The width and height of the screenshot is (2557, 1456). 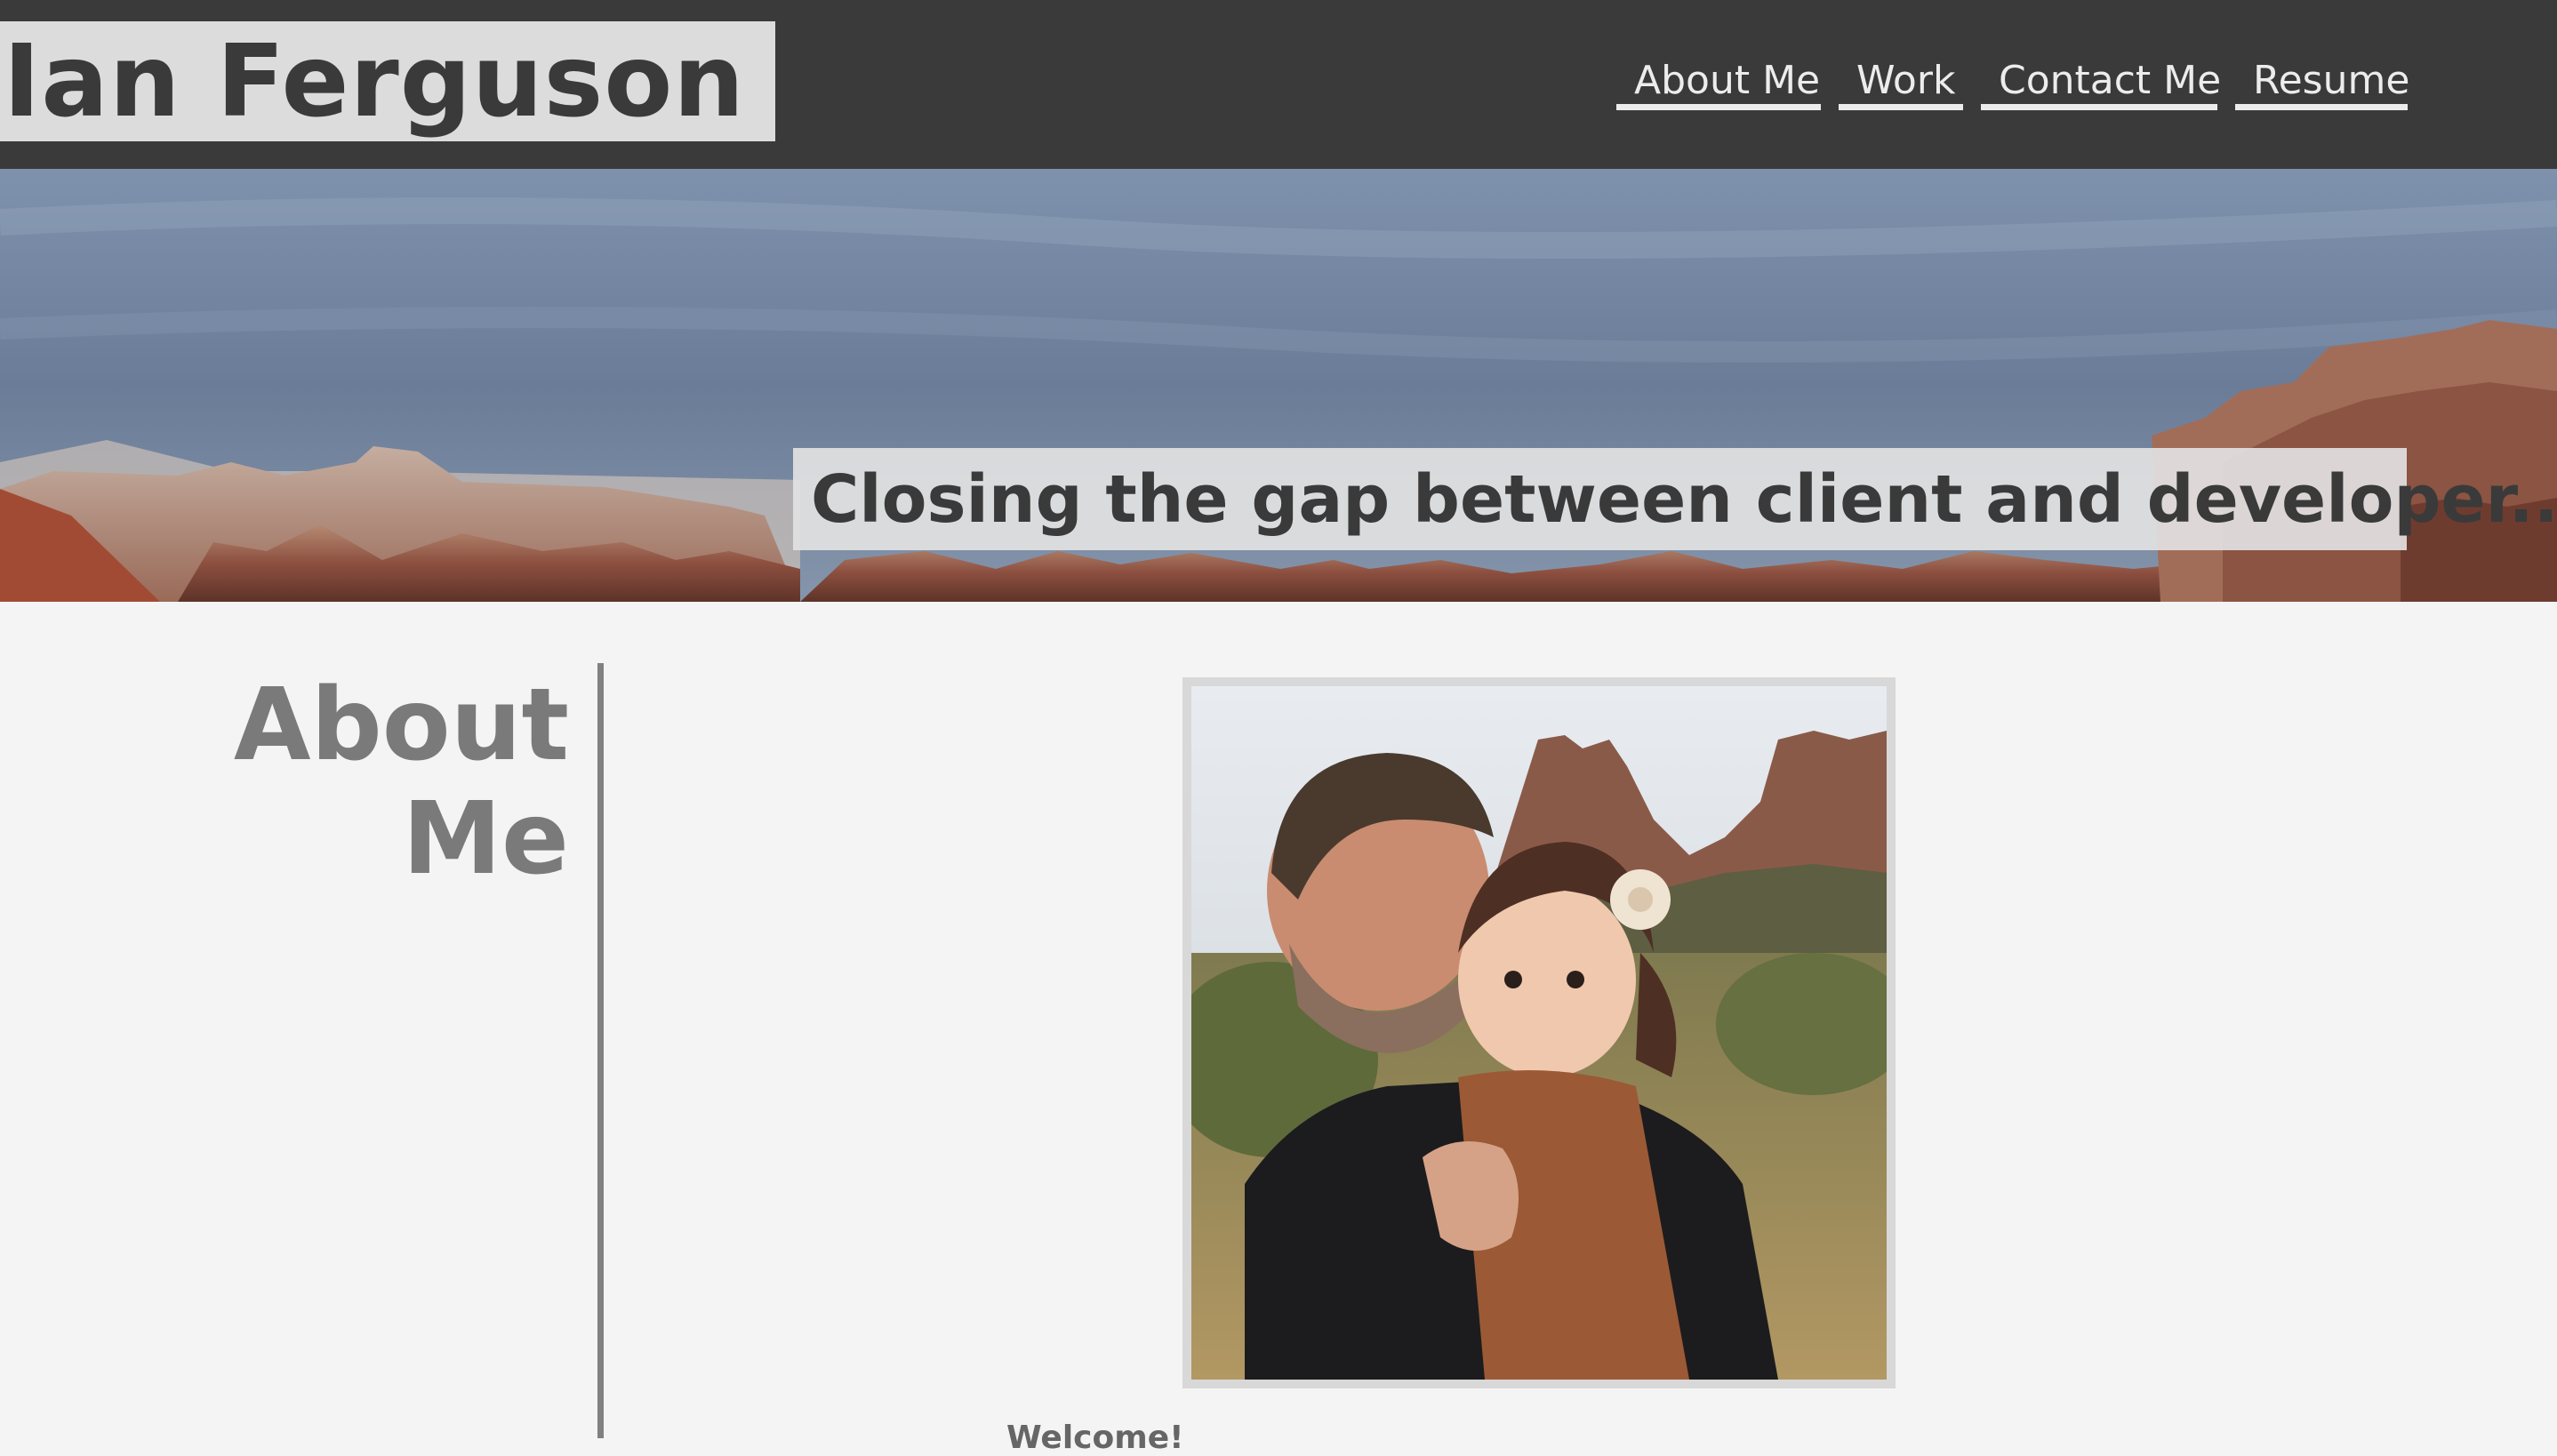 I want to click on profile-photo, so click(x=1539, y=1033).